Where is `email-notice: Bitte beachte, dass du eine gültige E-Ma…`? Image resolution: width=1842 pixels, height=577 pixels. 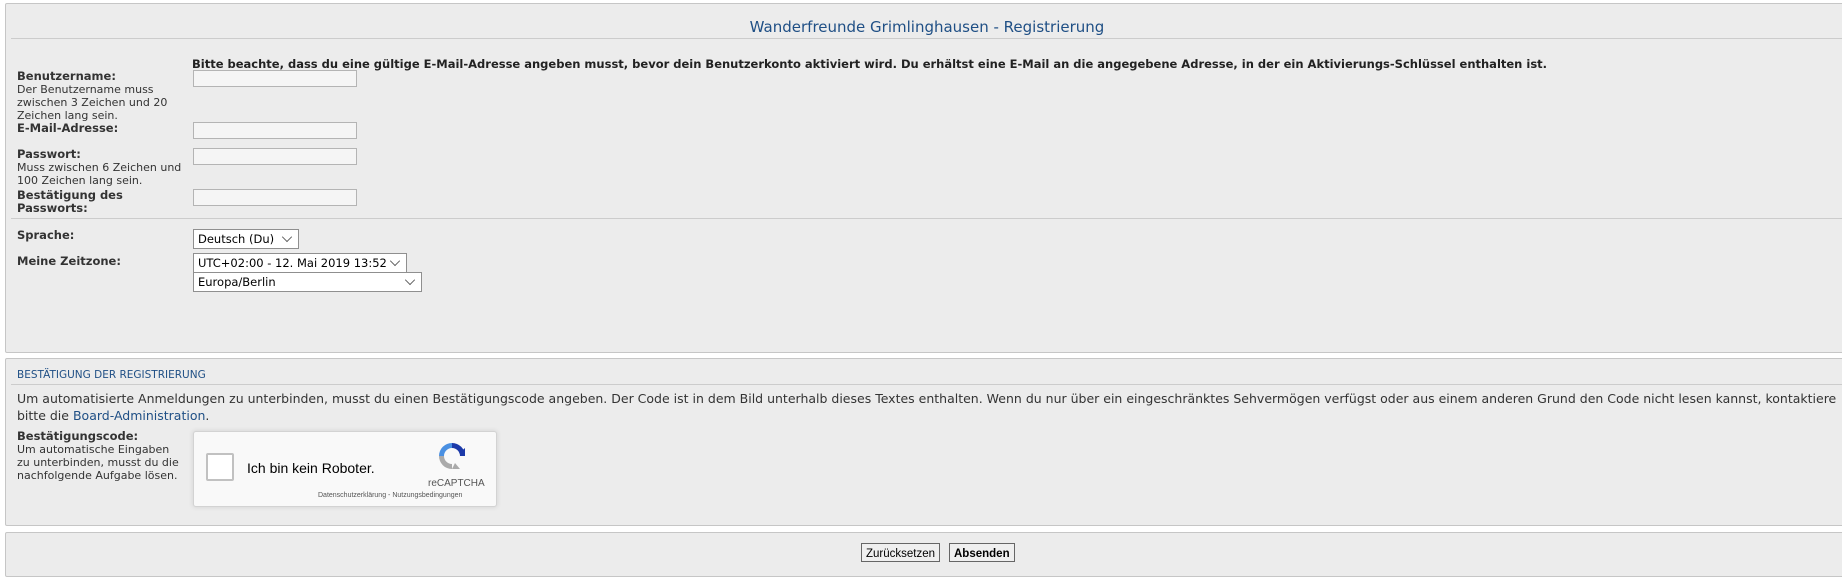
email-notice: Bitte beachte, dass du eine gültige E-Ma… is located at coordinates (870, 64).